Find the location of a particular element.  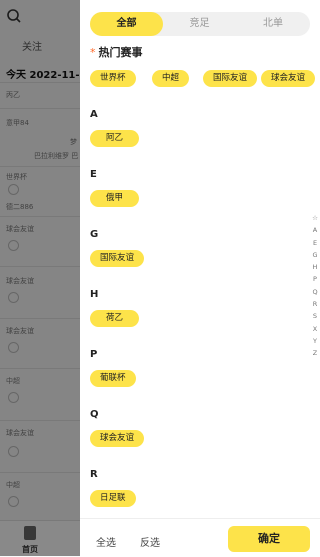

section-letter: H is located at coordinates (94, 294).